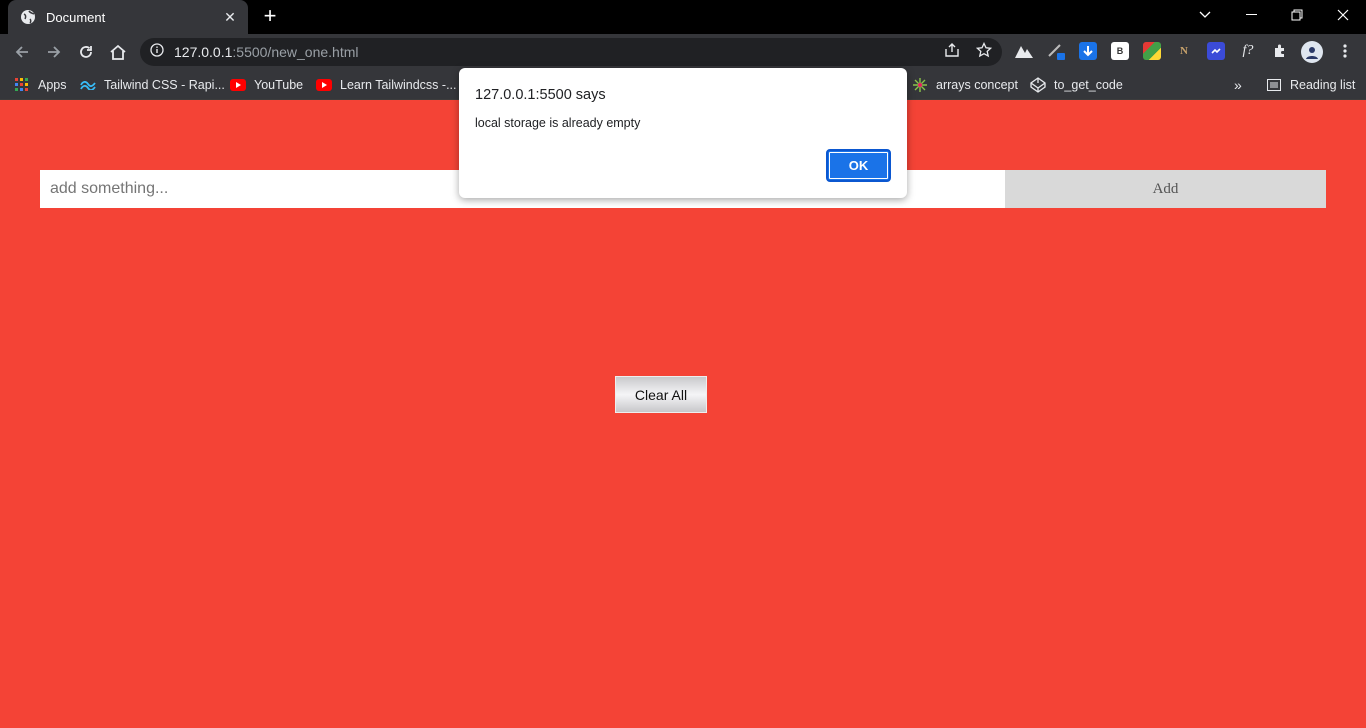  Describe the element at coordinates (1216, 51) in the screenshot. I see `extension-link-icon` at that location.